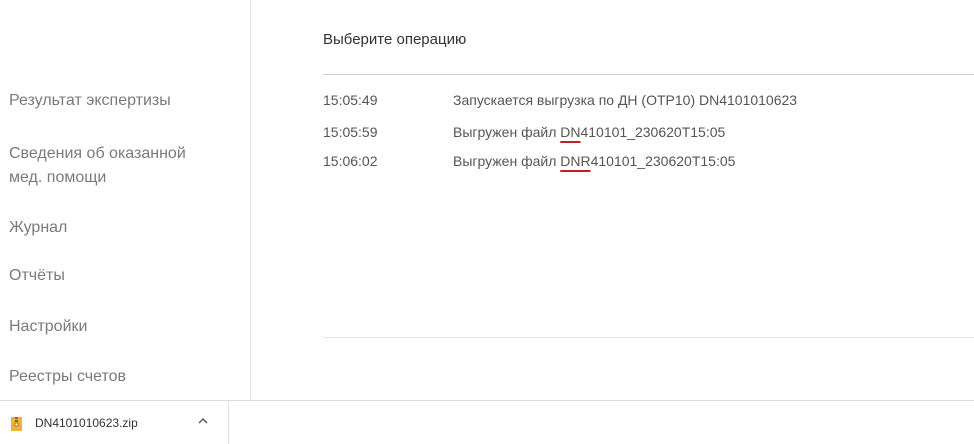  Describe the element at coordinates (48, 327) in the screenshot. I see `sidebar-item-settings: Настройки` at that location.